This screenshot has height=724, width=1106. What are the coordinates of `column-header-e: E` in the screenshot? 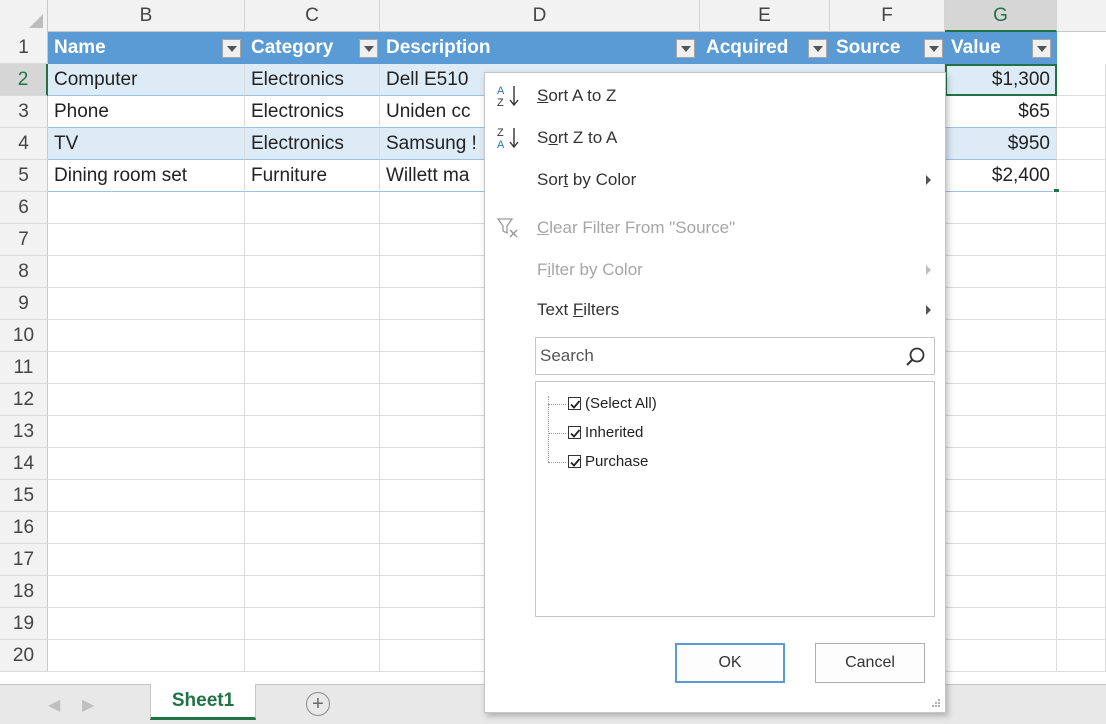 It's located at (765, 16).